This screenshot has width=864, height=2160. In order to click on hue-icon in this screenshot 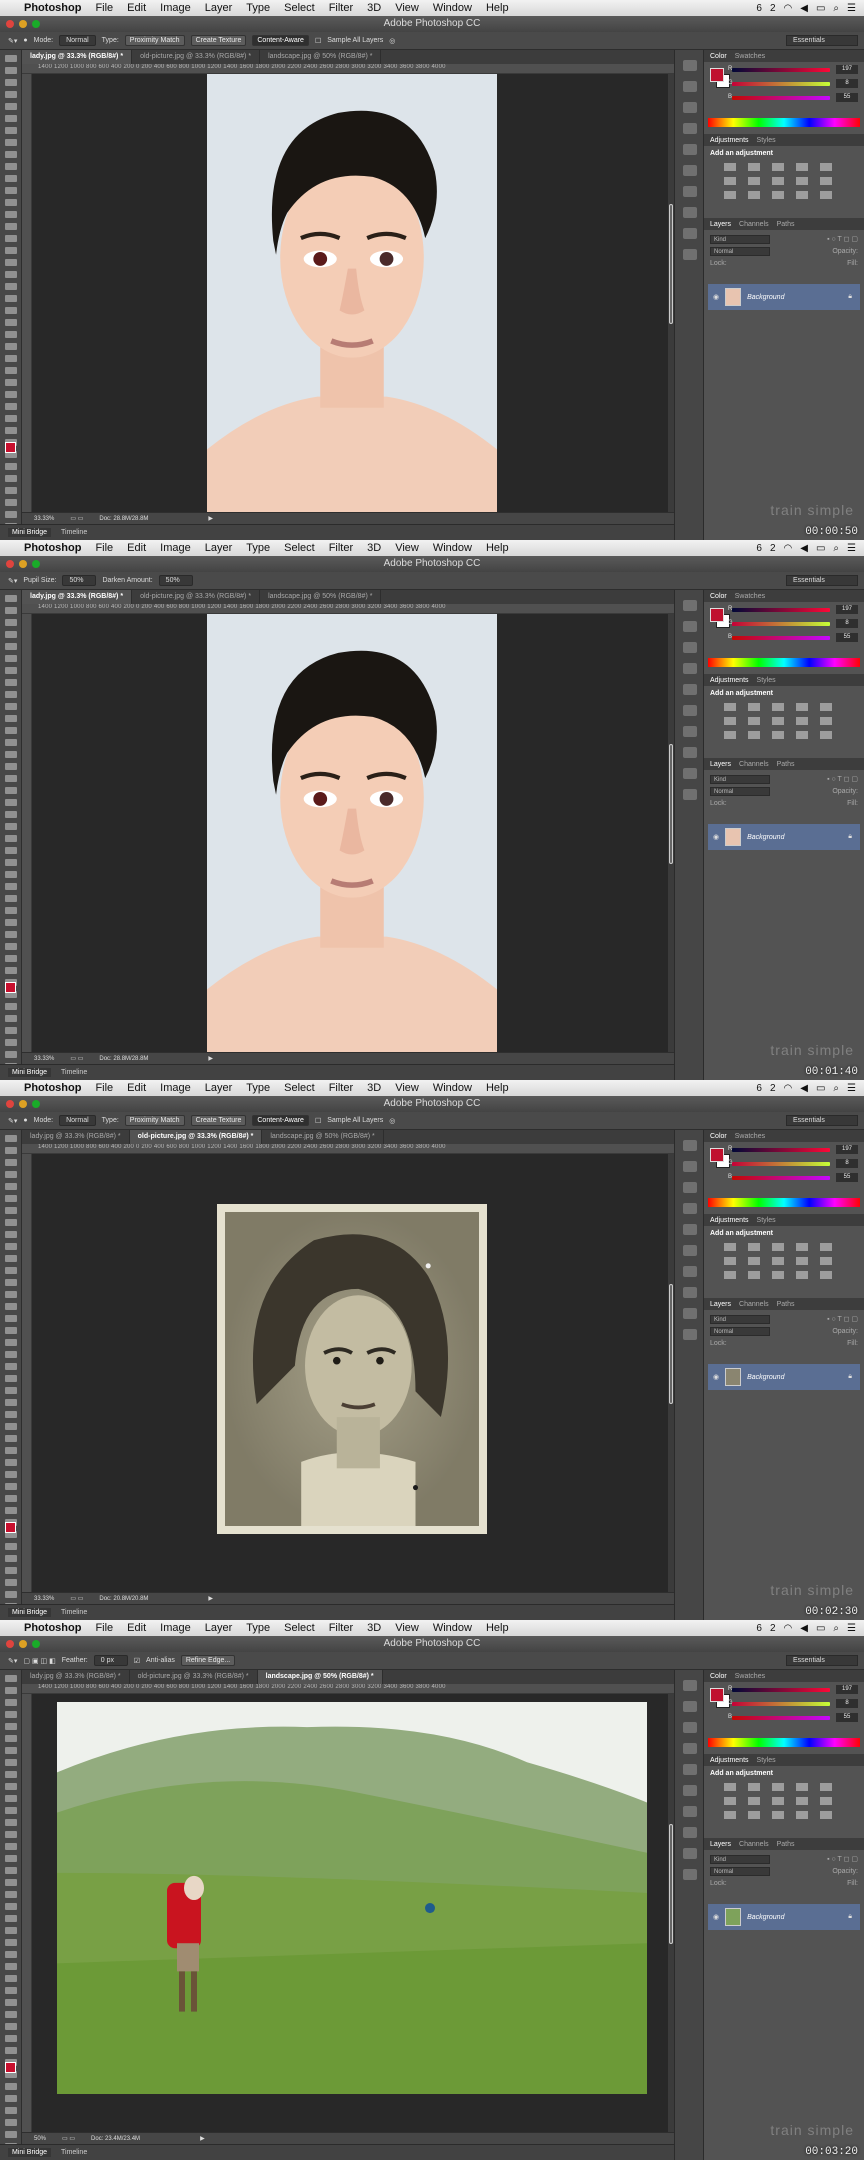, I will do `click(730, 721)`.